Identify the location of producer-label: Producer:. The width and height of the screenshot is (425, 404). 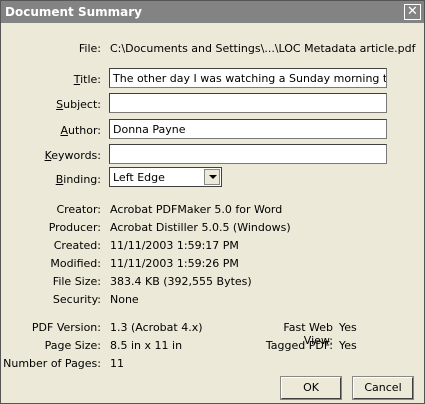
(74, 227).